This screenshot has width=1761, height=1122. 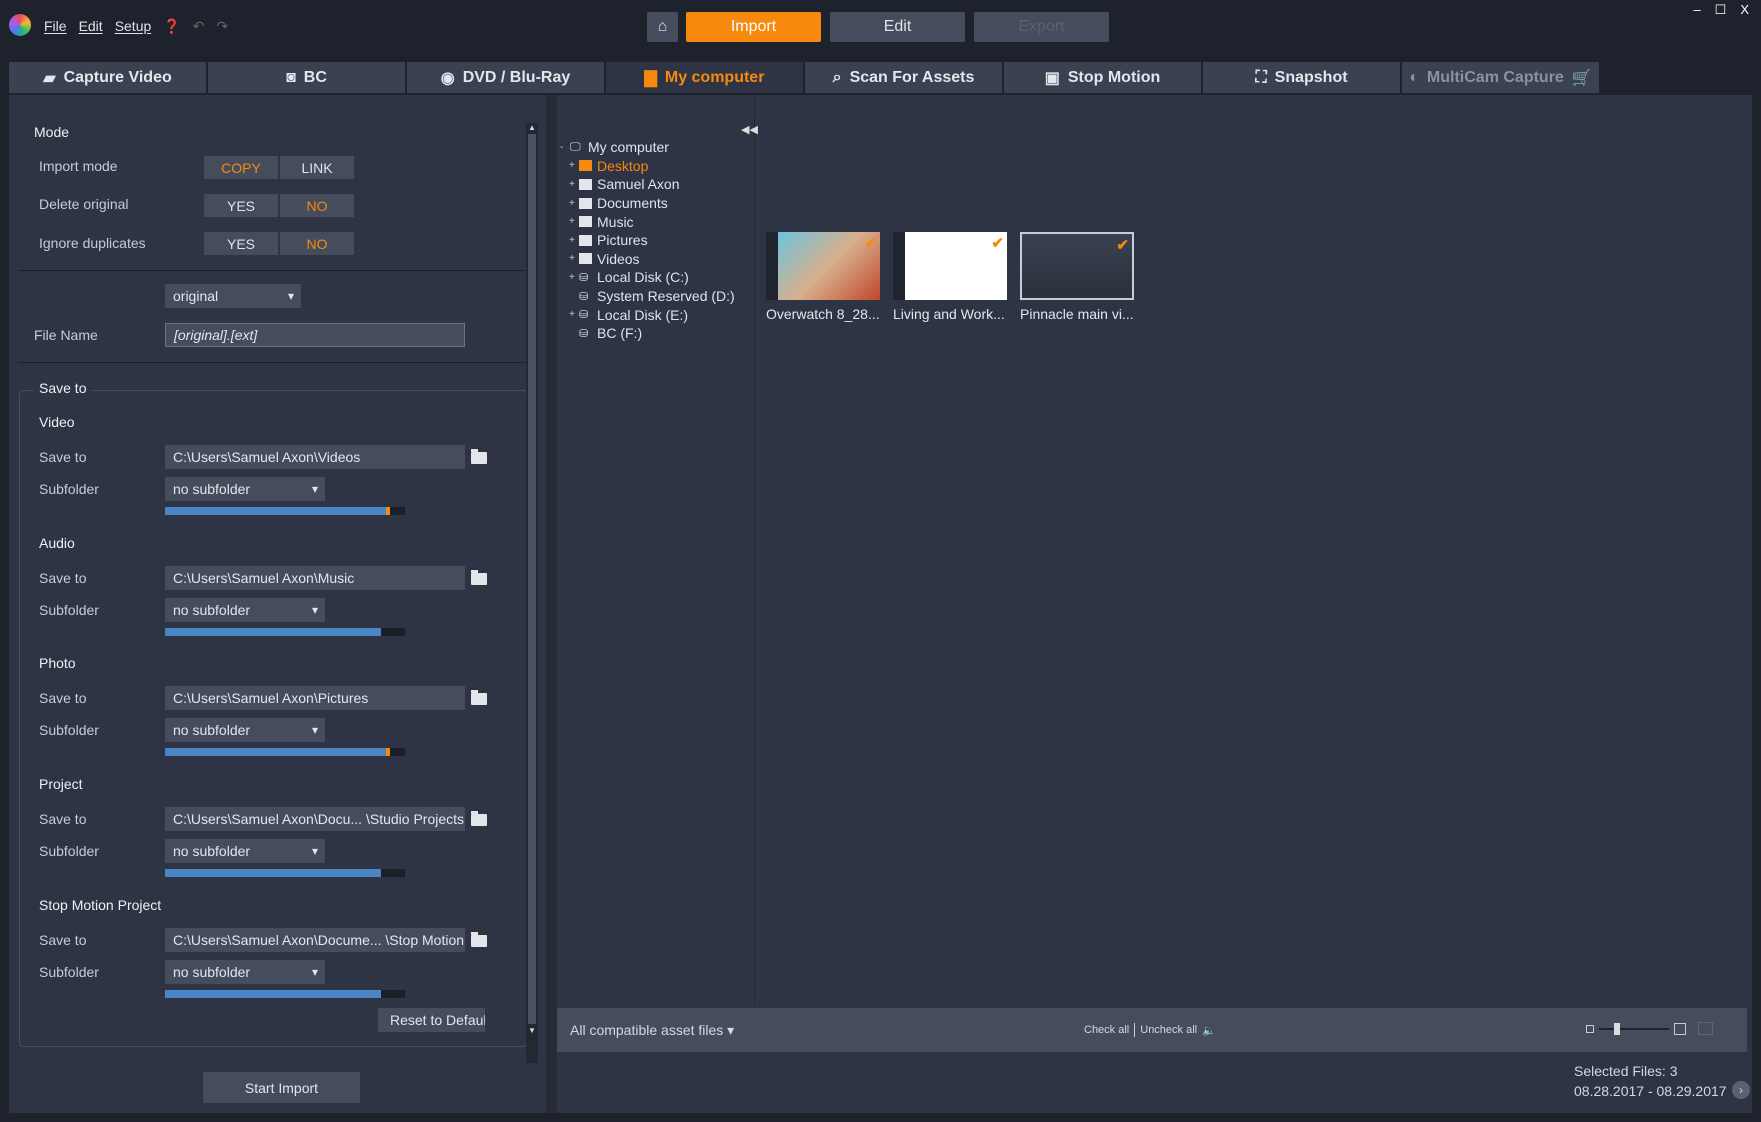 What do you see at coordinates (585, 240) in the screenshot?
I see `folder-icon` at bounding box center [585, 240].